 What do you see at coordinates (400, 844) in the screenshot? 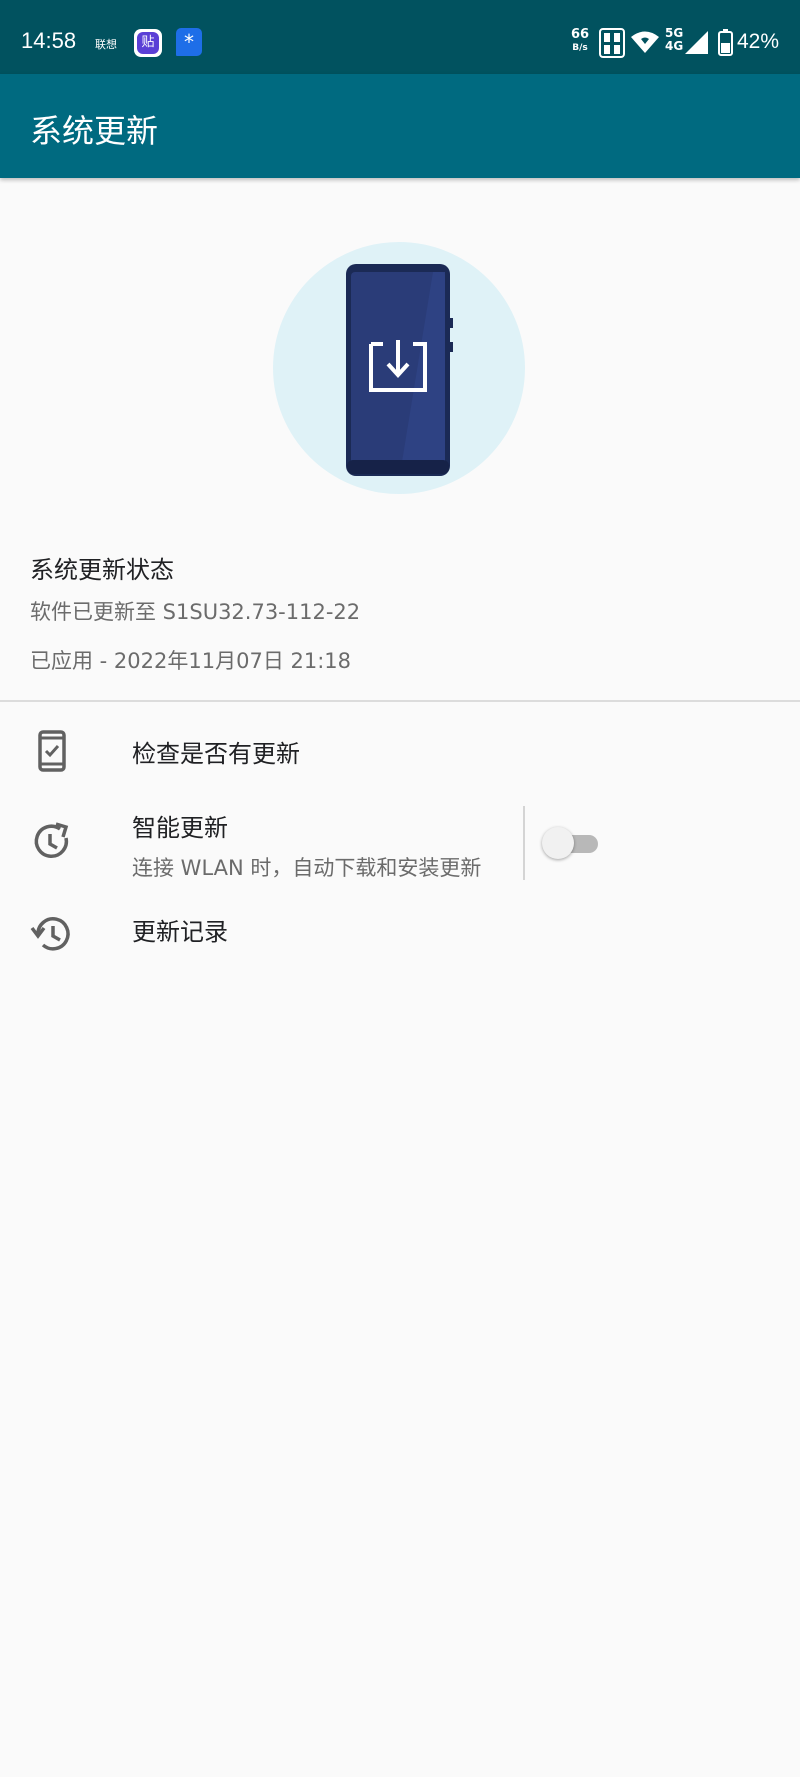
I see `smart-update-item: 智能更新 连接 WLAN 时，自动下载和安装更新` at bounding box center [400, 844].